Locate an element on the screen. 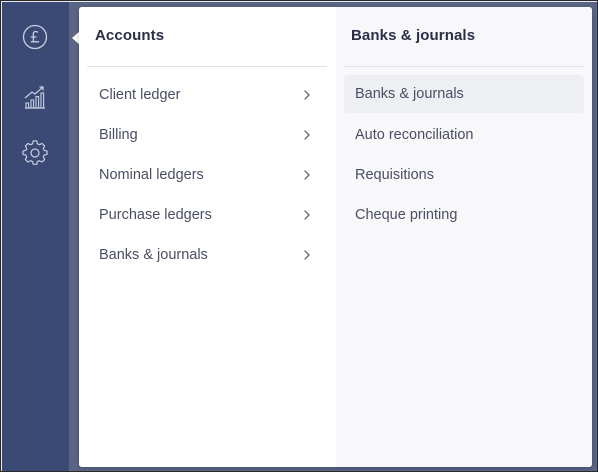 The width and height of the screenshot is (598, 472). submenu-item-label: Banks & journals is located at coordinates (409, 94).